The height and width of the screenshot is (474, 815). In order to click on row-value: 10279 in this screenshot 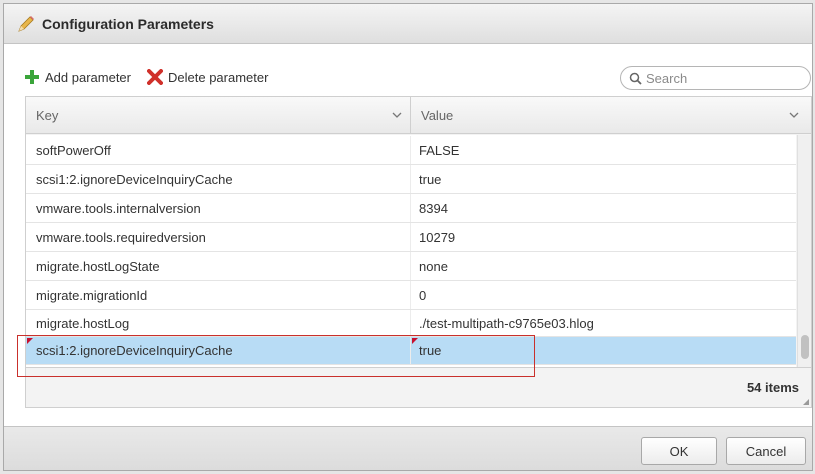, I will do `click(437, 237)`.